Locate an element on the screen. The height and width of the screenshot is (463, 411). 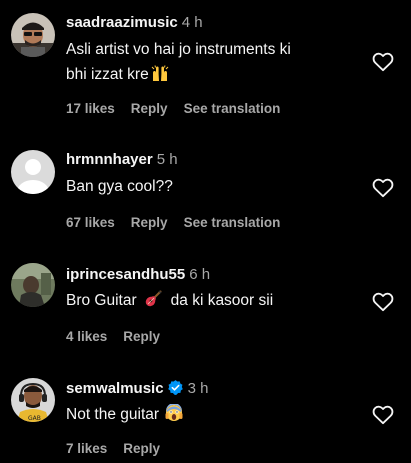
comment-text-line: Not the guitar is located at coordinates (124, 416).